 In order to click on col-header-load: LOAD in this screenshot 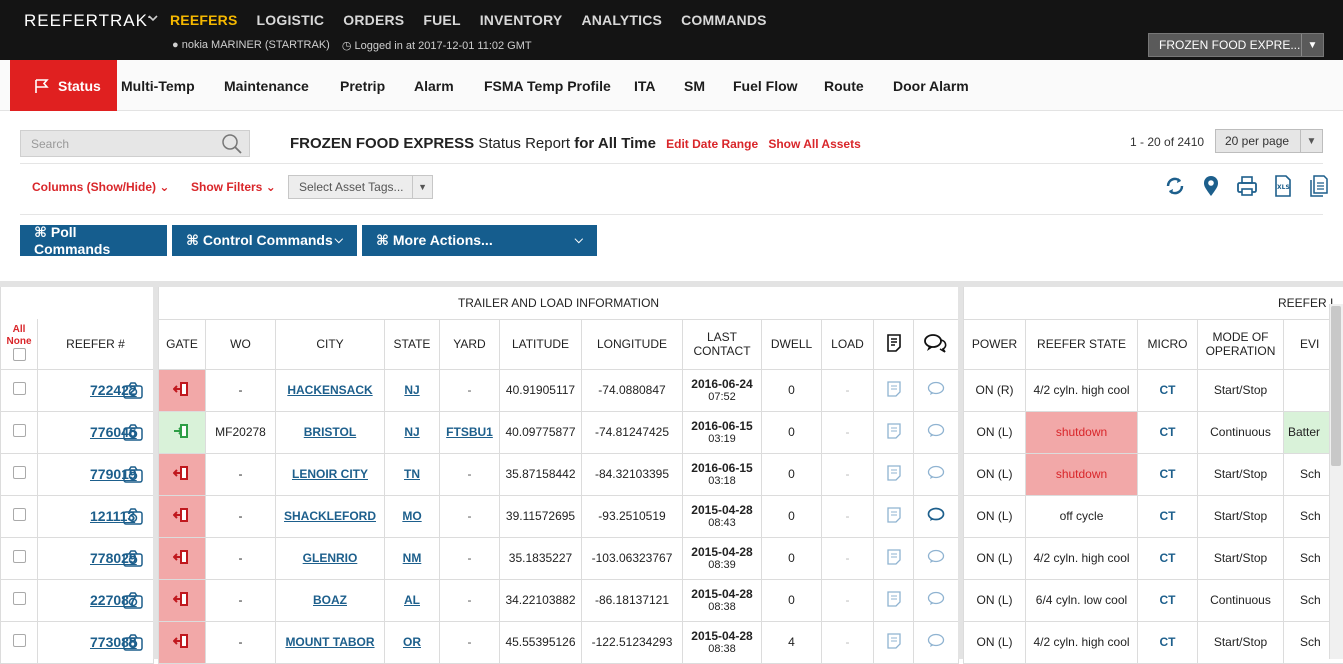, I will do `click(848, 344)`.